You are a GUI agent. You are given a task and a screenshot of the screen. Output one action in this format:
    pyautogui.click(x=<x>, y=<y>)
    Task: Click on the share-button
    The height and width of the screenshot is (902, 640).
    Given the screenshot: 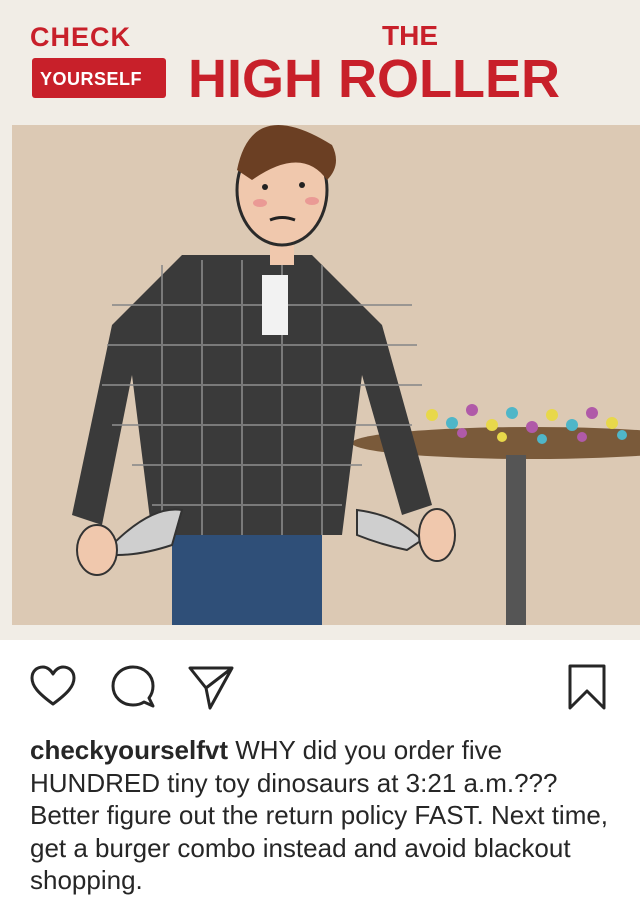 What is the action you would take?
    pyautogui.click(x=211, y=687)
    